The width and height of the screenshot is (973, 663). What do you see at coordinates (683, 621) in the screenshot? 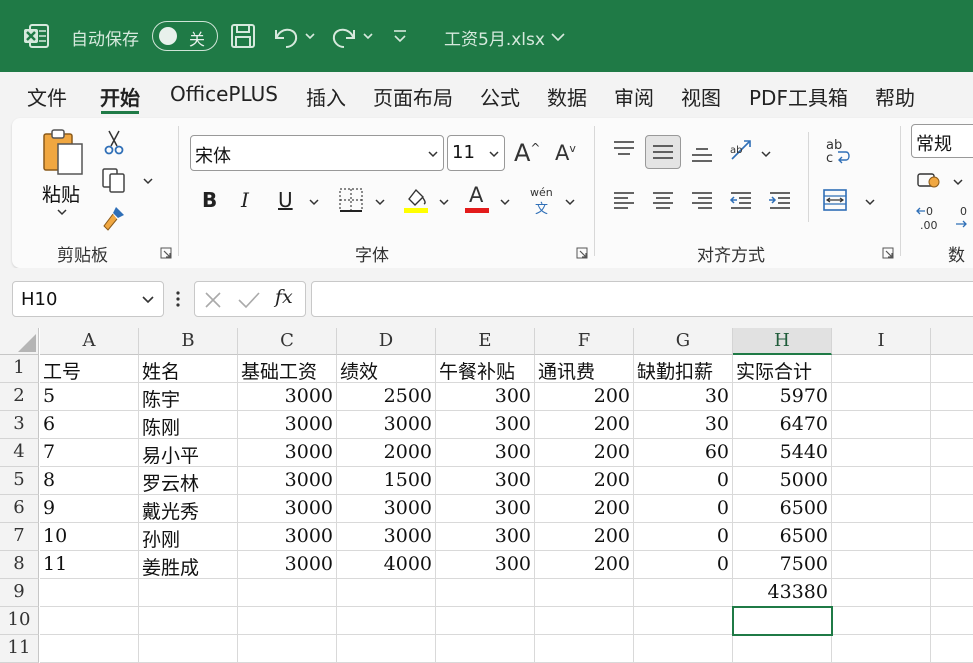
I see `cell-g10` at bounding box center [683, 621].